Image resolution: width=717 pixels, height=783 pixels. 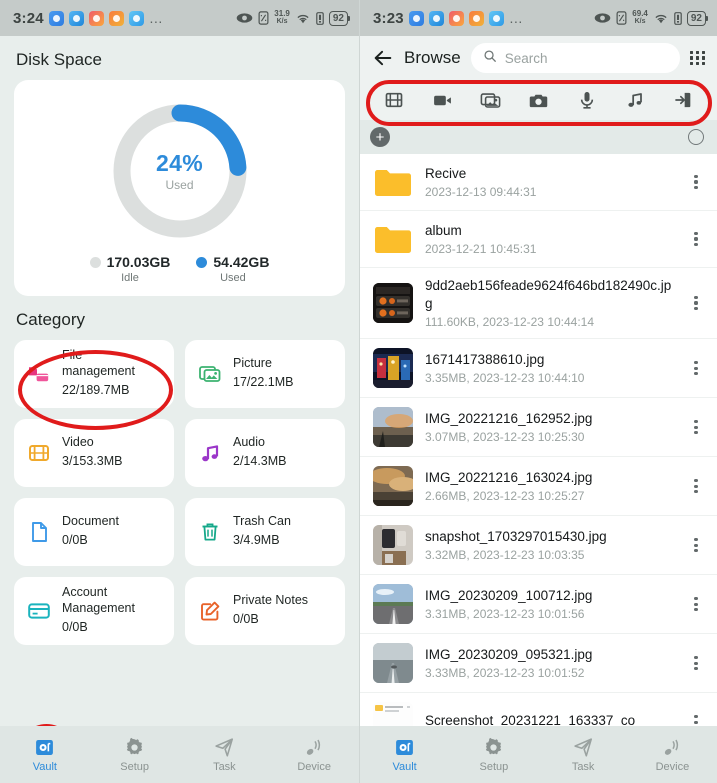 I want to click on file-info: Recive 2023-12-13 09:44:31, so click(x=550, y=182).